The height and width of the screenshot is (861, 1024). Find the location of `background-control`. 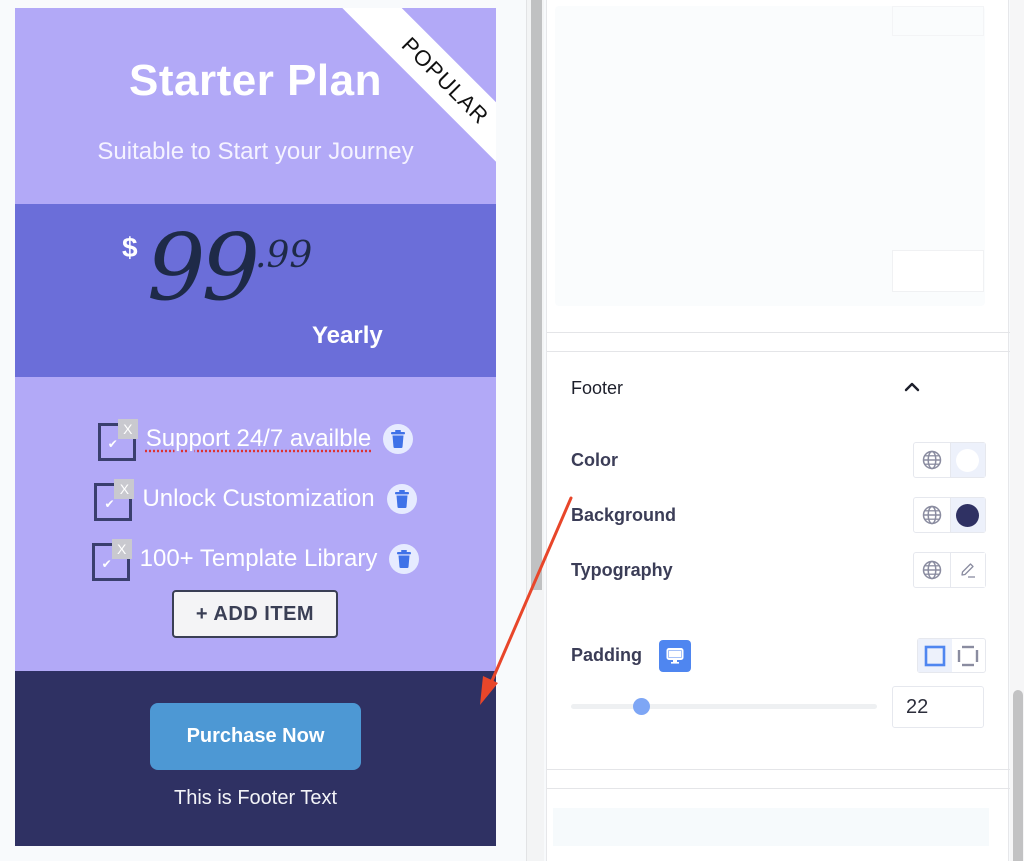

background-control is located at coordinates (949, 515).